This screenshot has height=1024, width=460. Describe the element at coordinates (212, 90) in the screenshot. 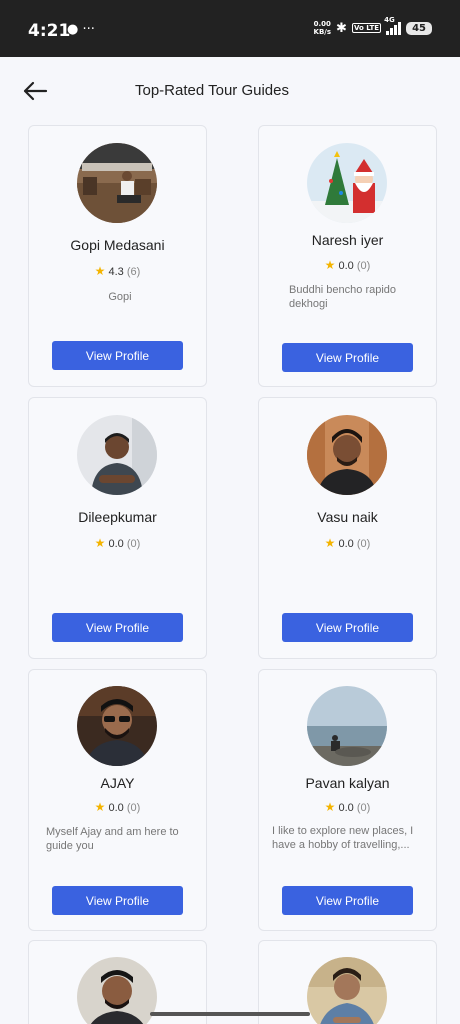

I see `page-title: Top-Rated Tour Guides` at that location.